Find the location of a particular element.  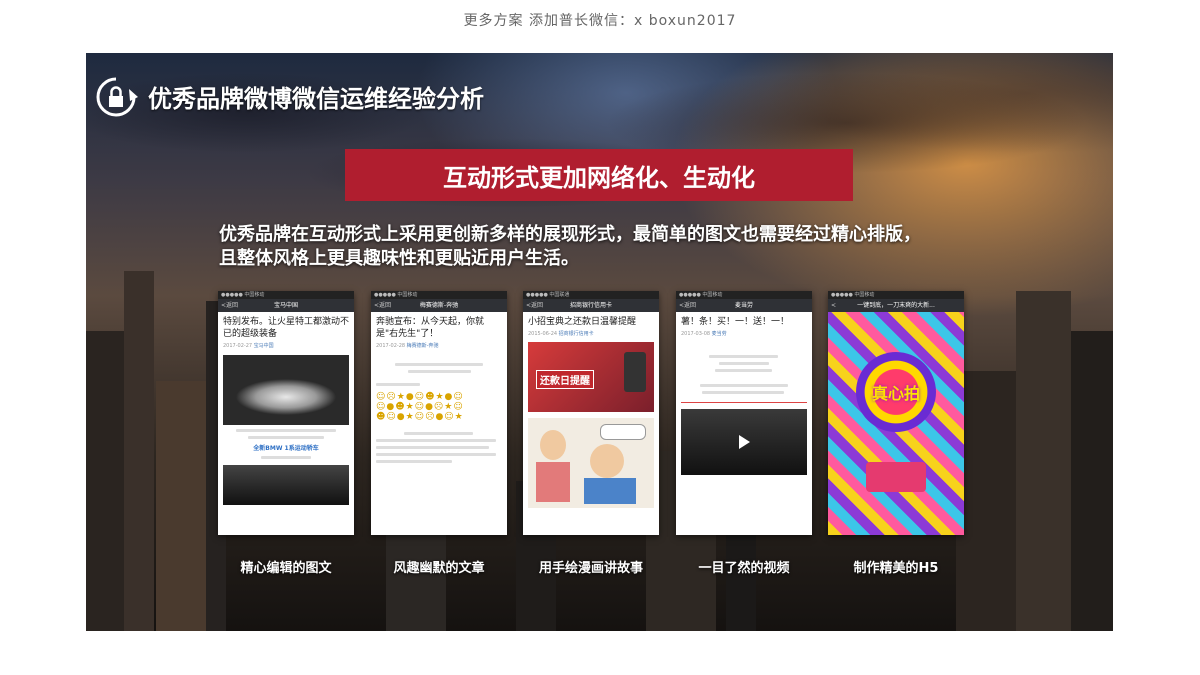

post-date: 2017-03-08 is located at coordinates (696, 334).